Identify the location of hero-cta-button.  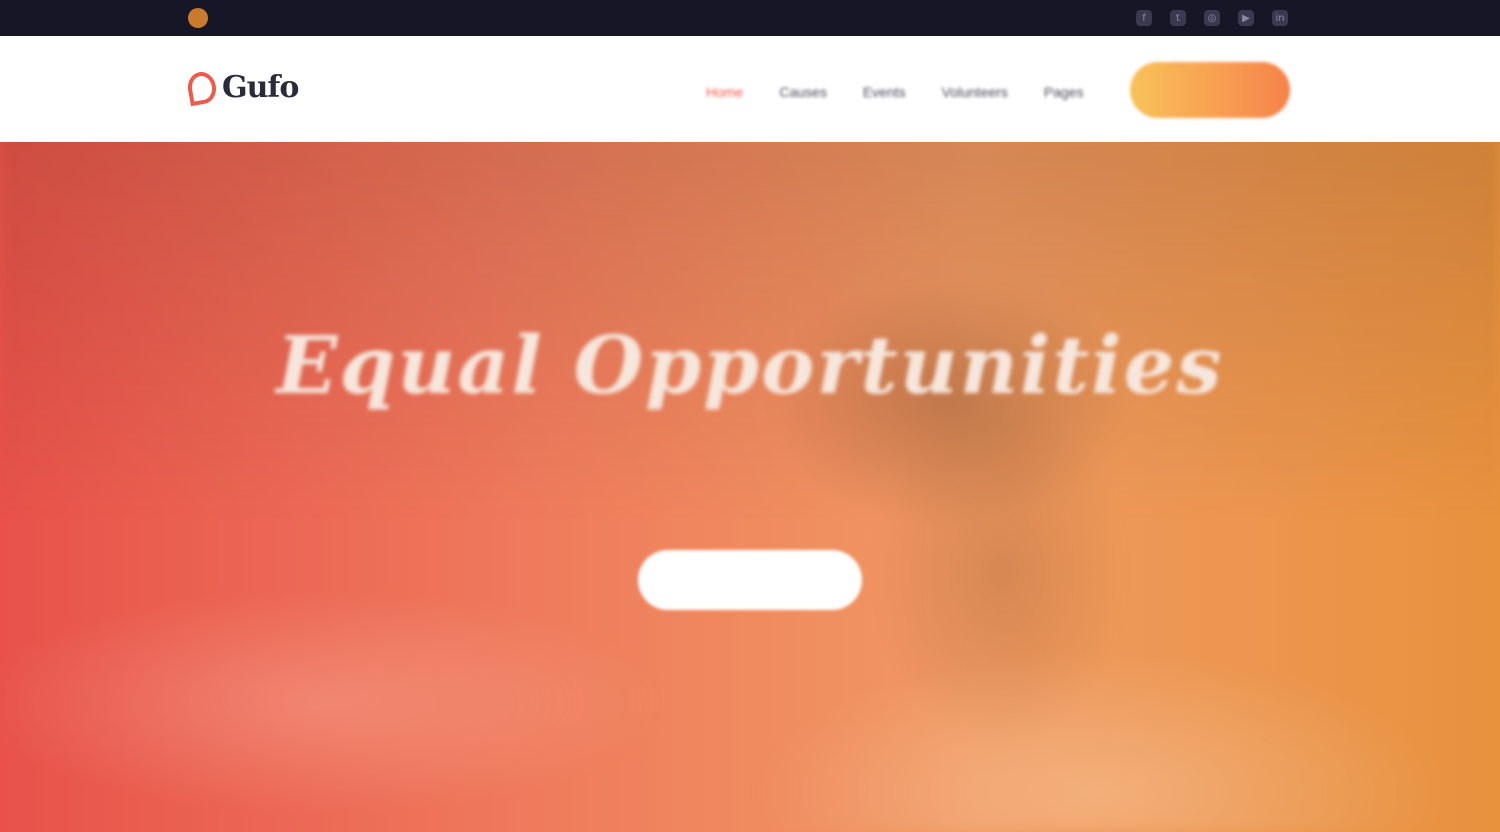
(750, 580).